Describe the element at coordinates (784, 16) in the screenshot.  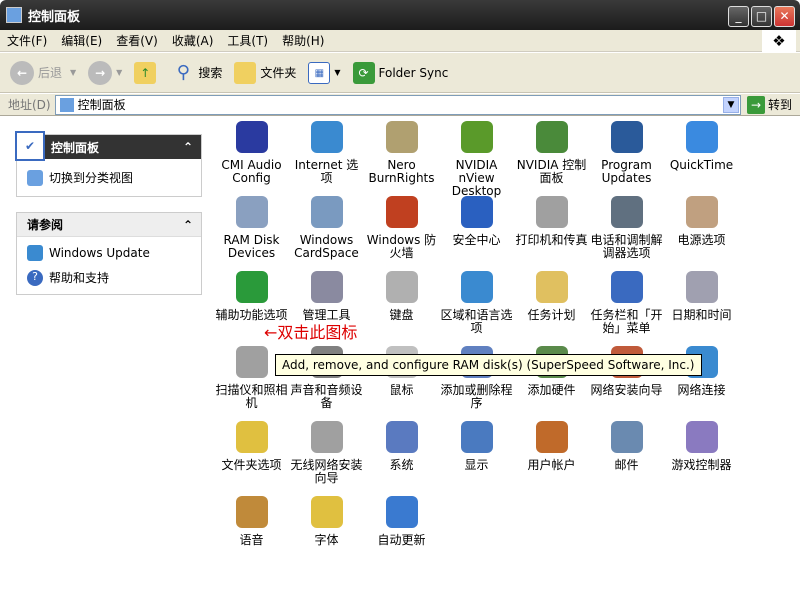
I see `close-button: ✕` at that location.